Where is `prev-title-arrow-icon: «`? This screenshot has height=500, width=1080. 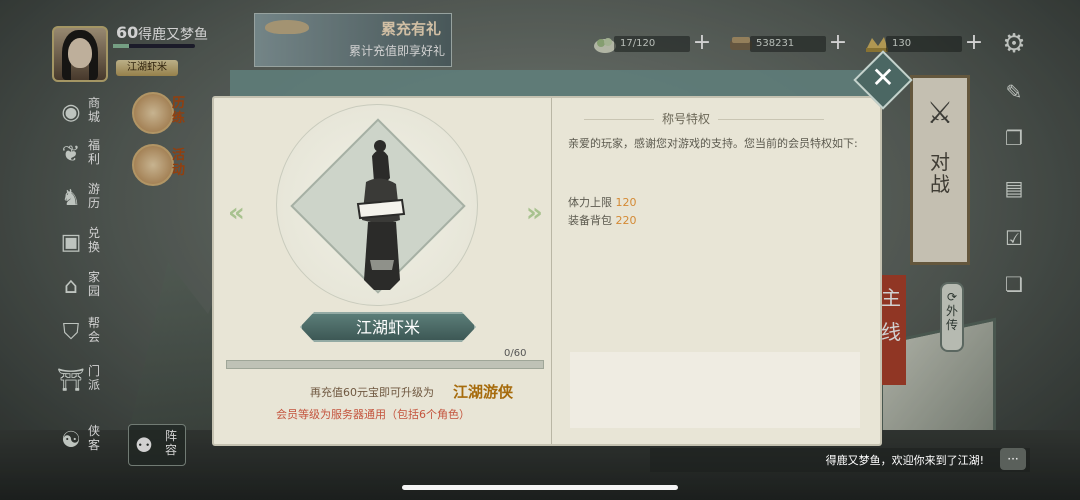 prev-title-arrow-icon: « is located at coordinates (236, 213).